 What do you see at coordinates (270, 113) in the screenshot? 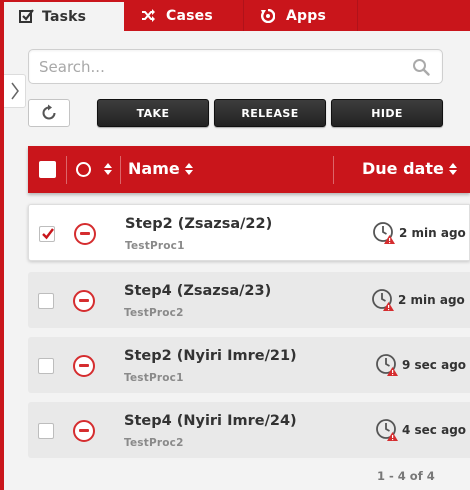
I see `release-button: RELEASE` at bounding box center [270, 113].